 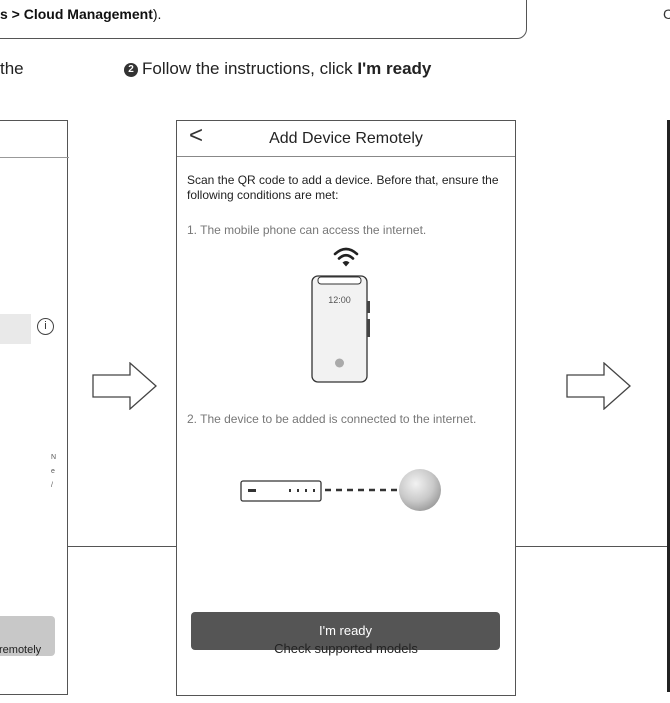 I want to click on cropped-text: /, so click(x=52, y=485).